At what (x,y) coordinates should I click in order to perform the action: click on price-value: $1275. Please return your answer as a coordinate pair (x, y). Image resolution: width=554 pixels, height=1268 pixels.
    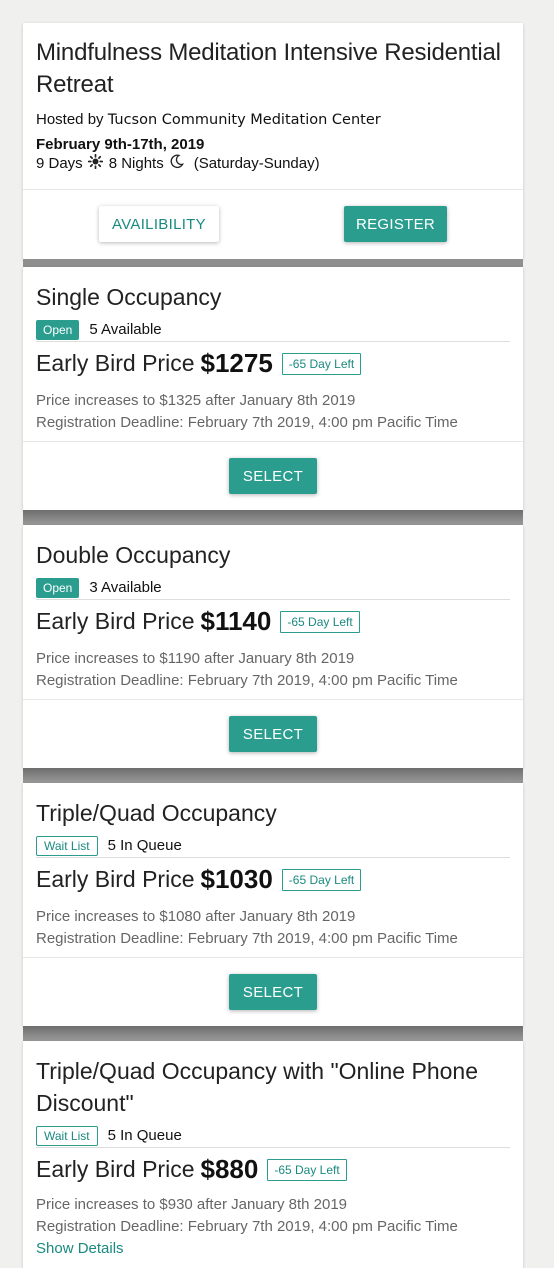
    Looking at the image, I should click on (236, 363).